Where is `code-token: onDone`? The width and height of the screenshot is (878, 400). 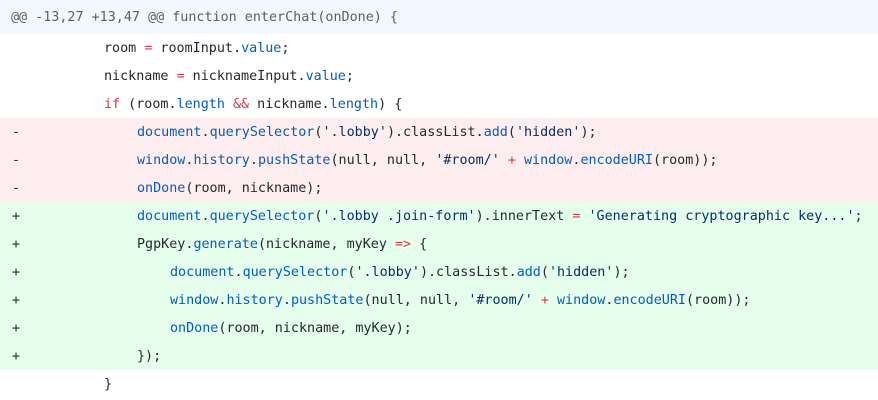
code-token: onDone is located at coordinates (194, 328).